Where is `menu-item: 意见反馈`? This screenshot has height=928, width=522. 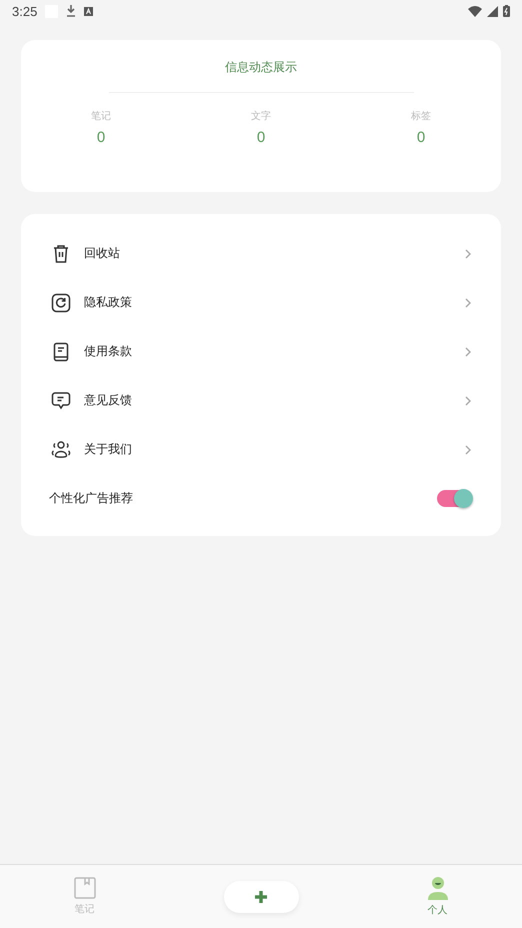 menu-item: 意见反馈 is located at coordinates (261, 400).